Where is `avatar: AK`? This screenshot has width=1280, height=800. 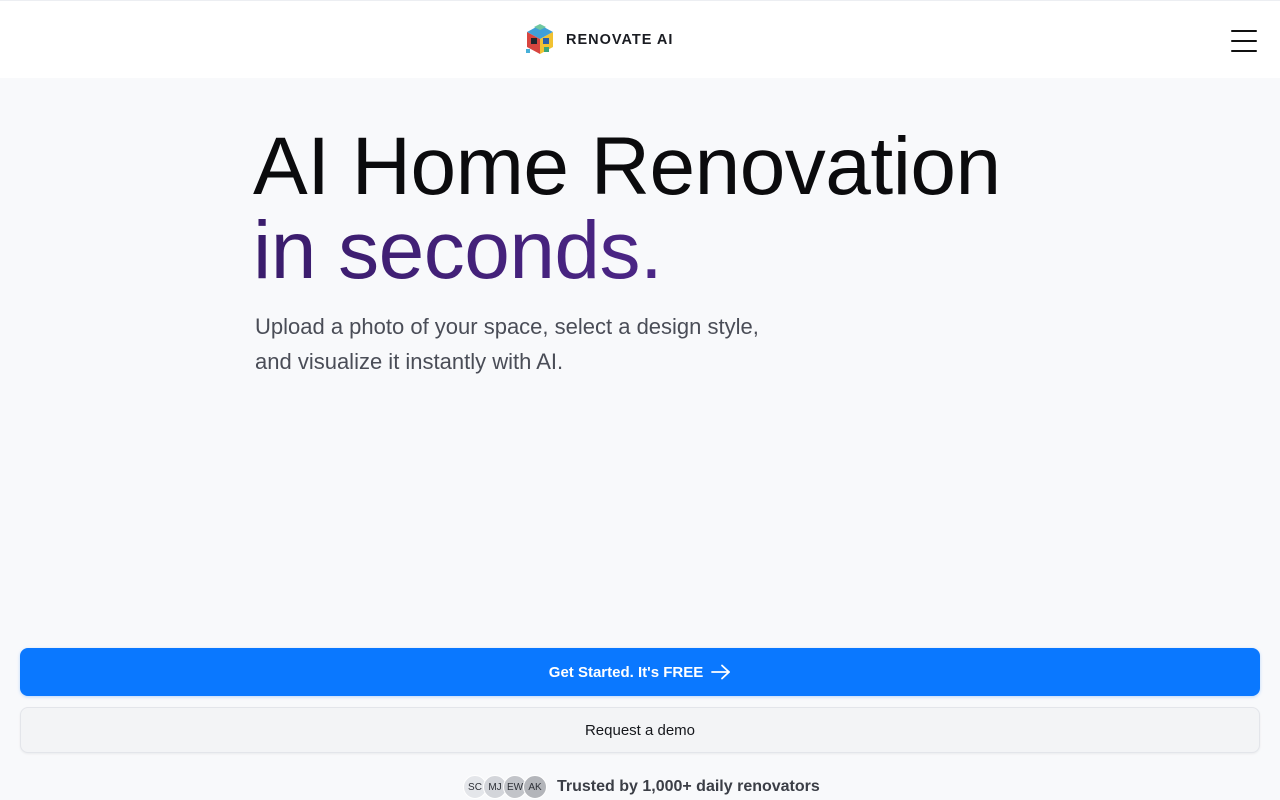 avatar: AK is located at coordinates (535, 787).